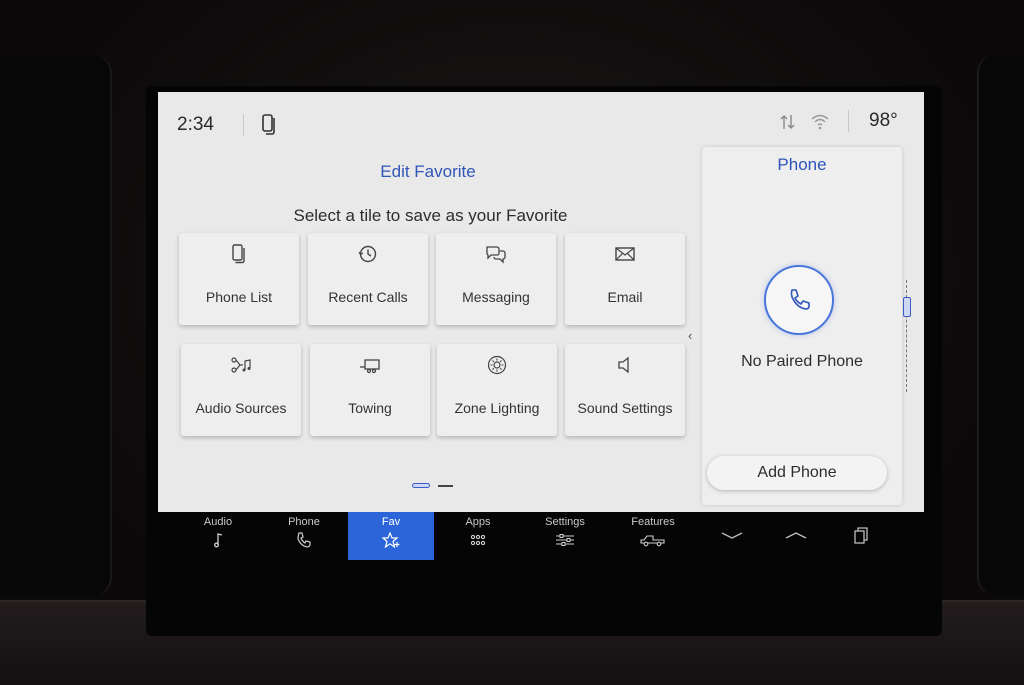 The image size is (1024, 685). What do you see at coordinates (797, 473) in the screenshot?
I see `add-phone-button: Add Phone` at bounding box center [797, 473].